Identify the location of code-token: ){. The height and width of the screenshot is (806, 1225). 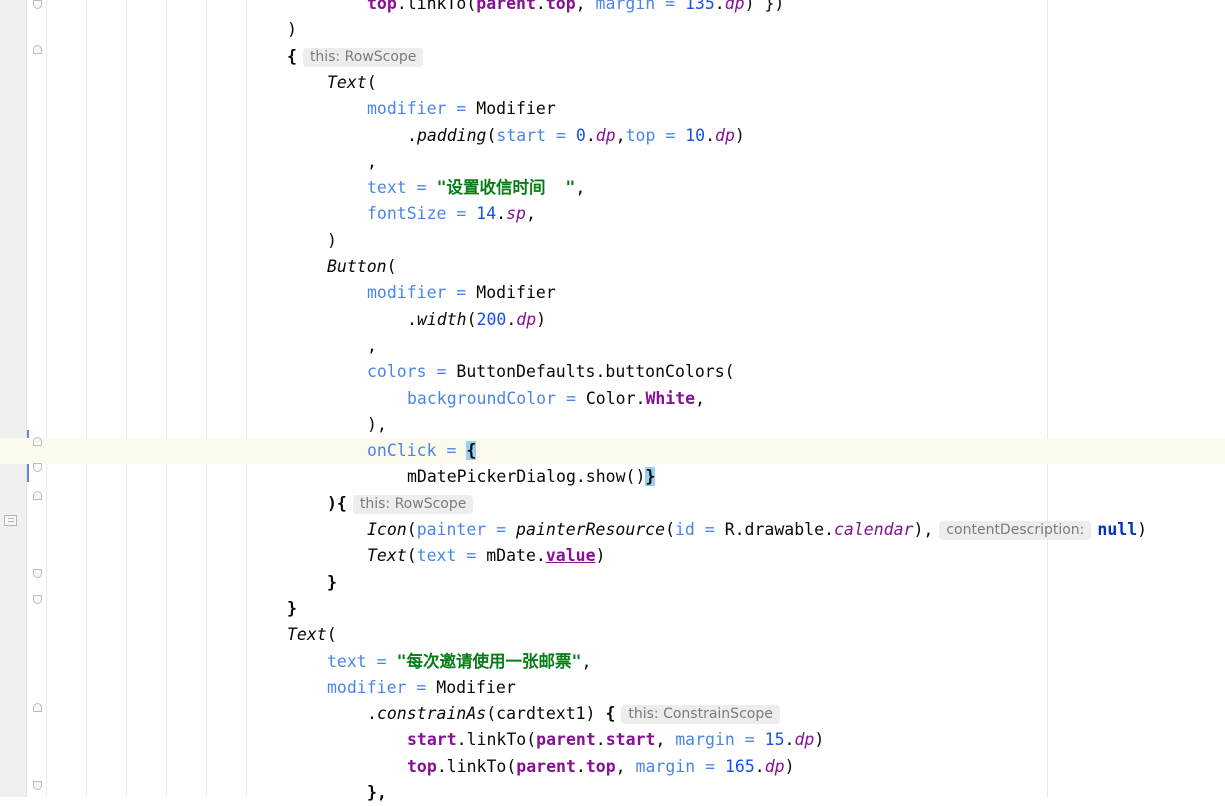
(337, 503).